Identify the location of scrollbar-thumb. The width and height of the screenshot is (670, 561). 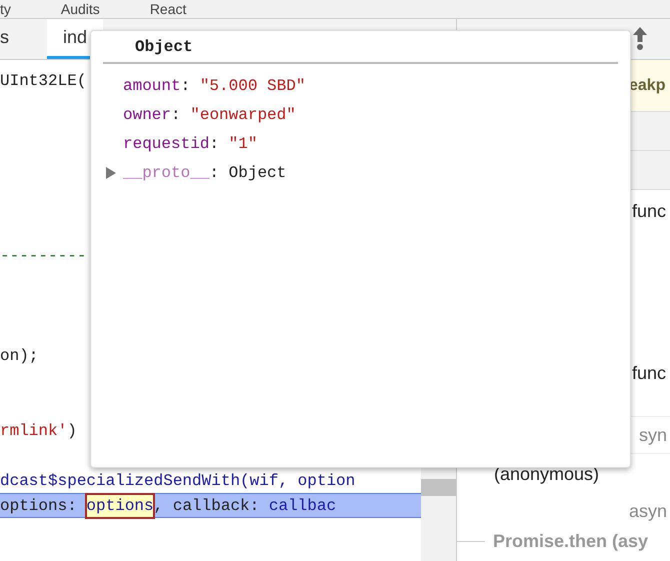
(438, 487).